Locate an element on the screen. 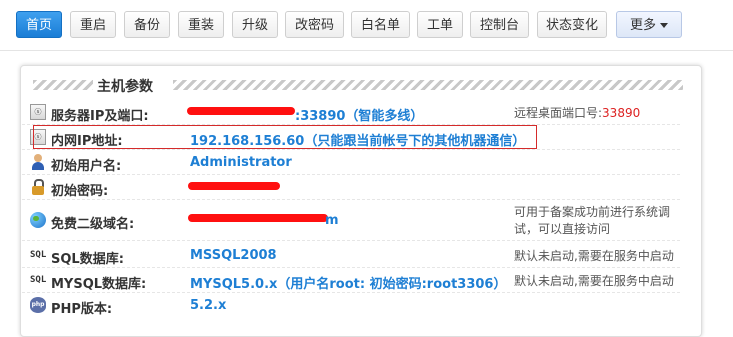  internal-ip-highlight-box is located at coordinates (285, 137).